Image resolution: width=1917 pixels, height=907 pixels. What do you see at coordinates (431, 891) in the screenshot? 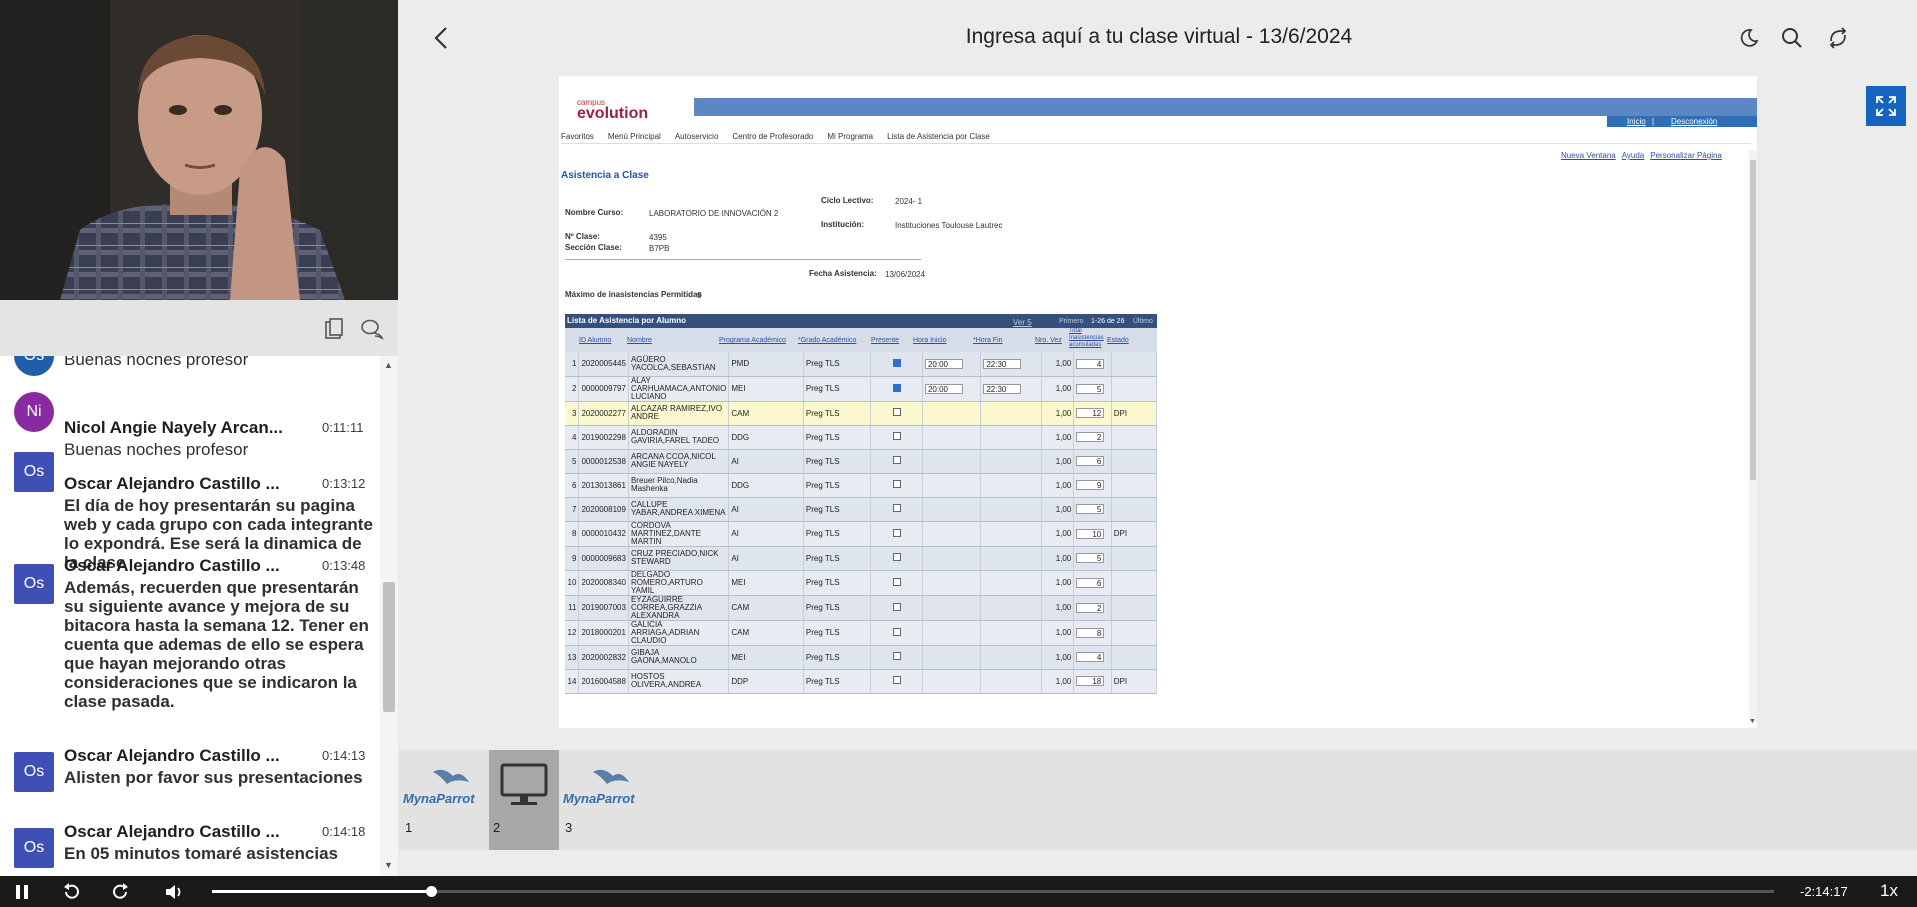
I see `progress-handle` at bounding box center [431, 891].